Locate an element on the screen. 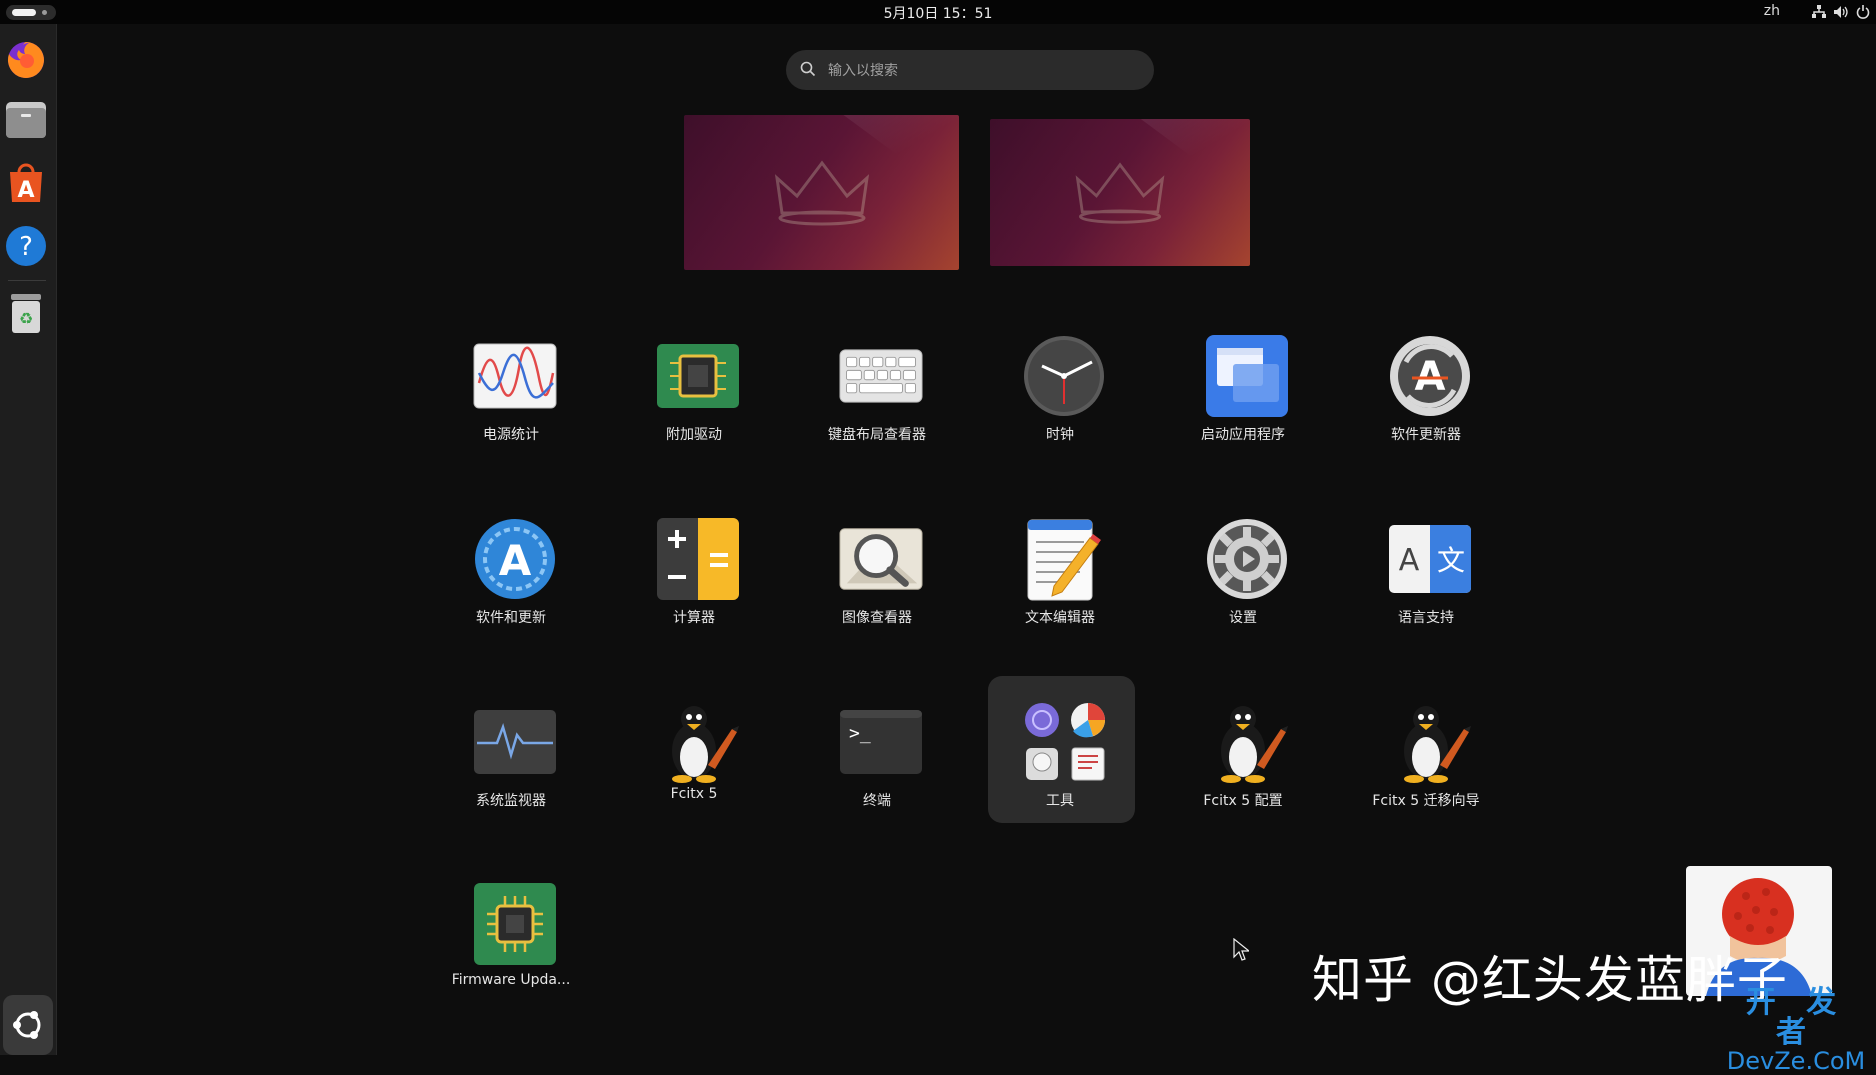 The height and width of the screenshot is (1075, 1876). app-calculator: 计算器 is located at coordinates (694, 574).